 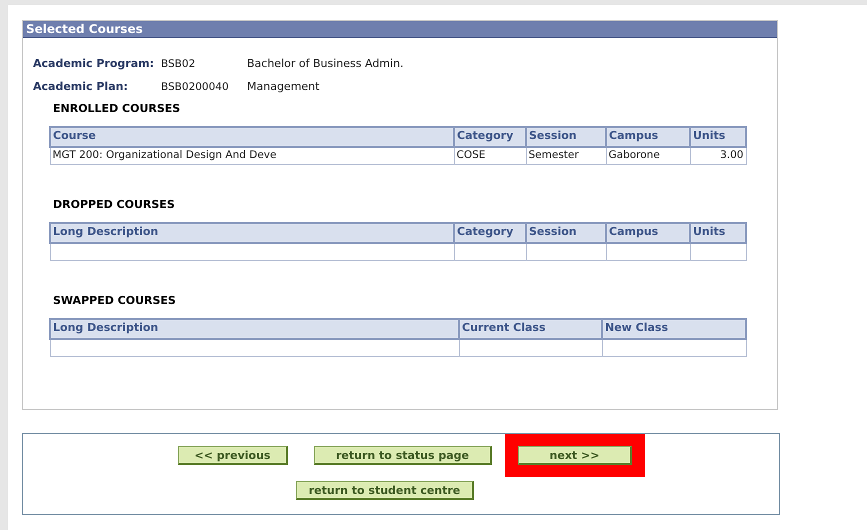 What do you see at coordinates (718, 155) in the screenshot?
I see `table-cell: 3.00` at bounding box center [718, 155].